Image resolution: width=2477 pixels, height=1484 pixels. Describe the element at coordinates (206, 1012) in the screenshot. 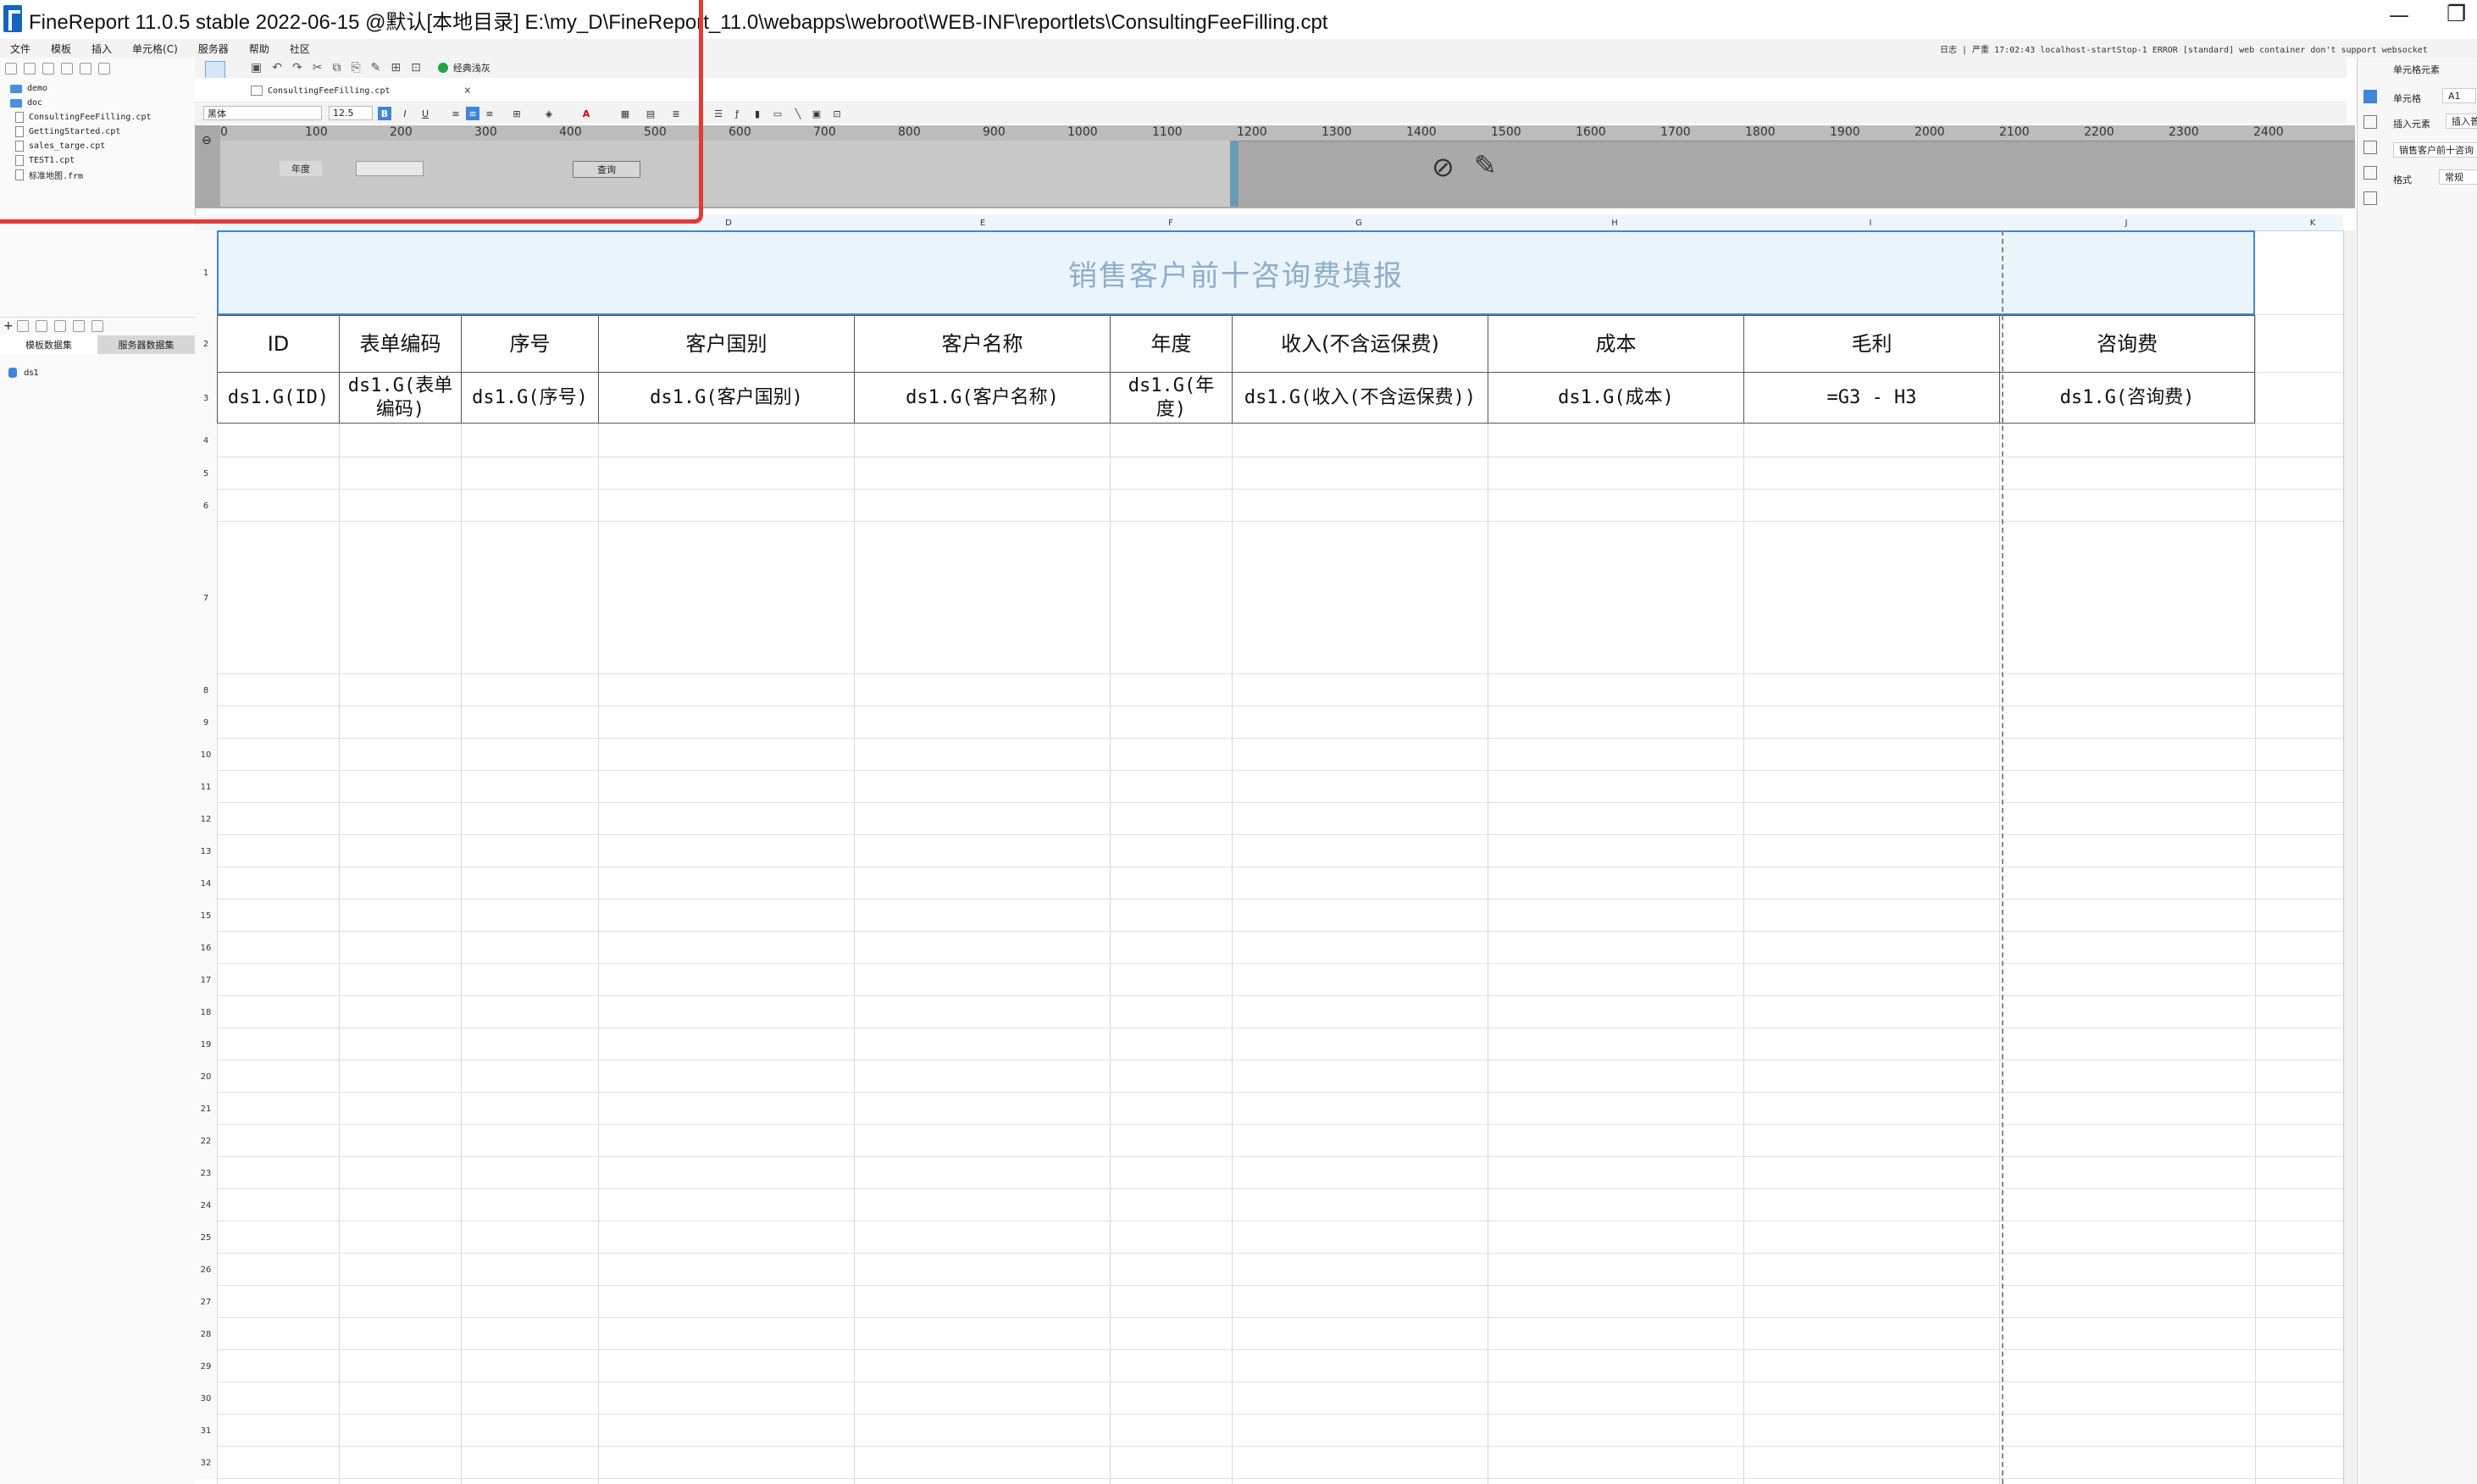

I see `row-header: 18` at that location.